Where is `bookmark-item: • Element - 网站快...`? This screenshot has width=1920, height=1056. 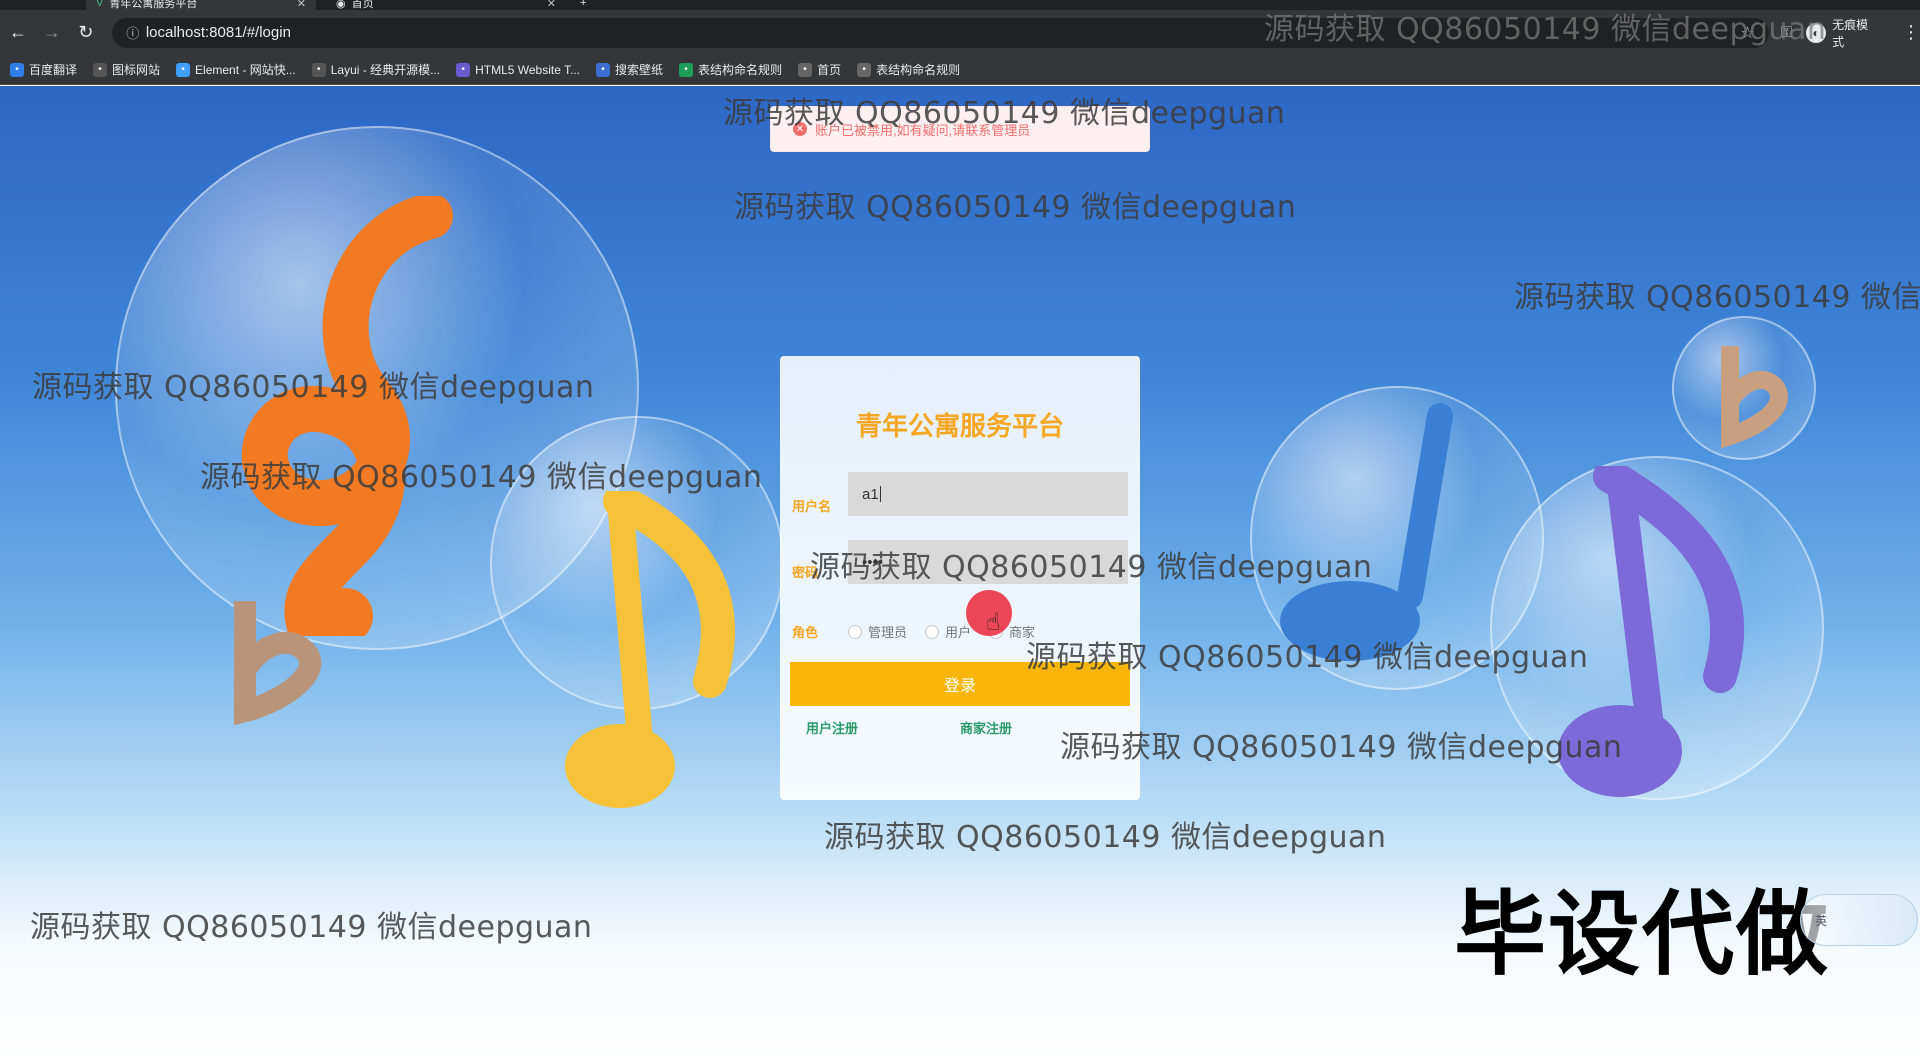
bookmark-item: • Element - 网站快... is located at coordinates (236, 69).